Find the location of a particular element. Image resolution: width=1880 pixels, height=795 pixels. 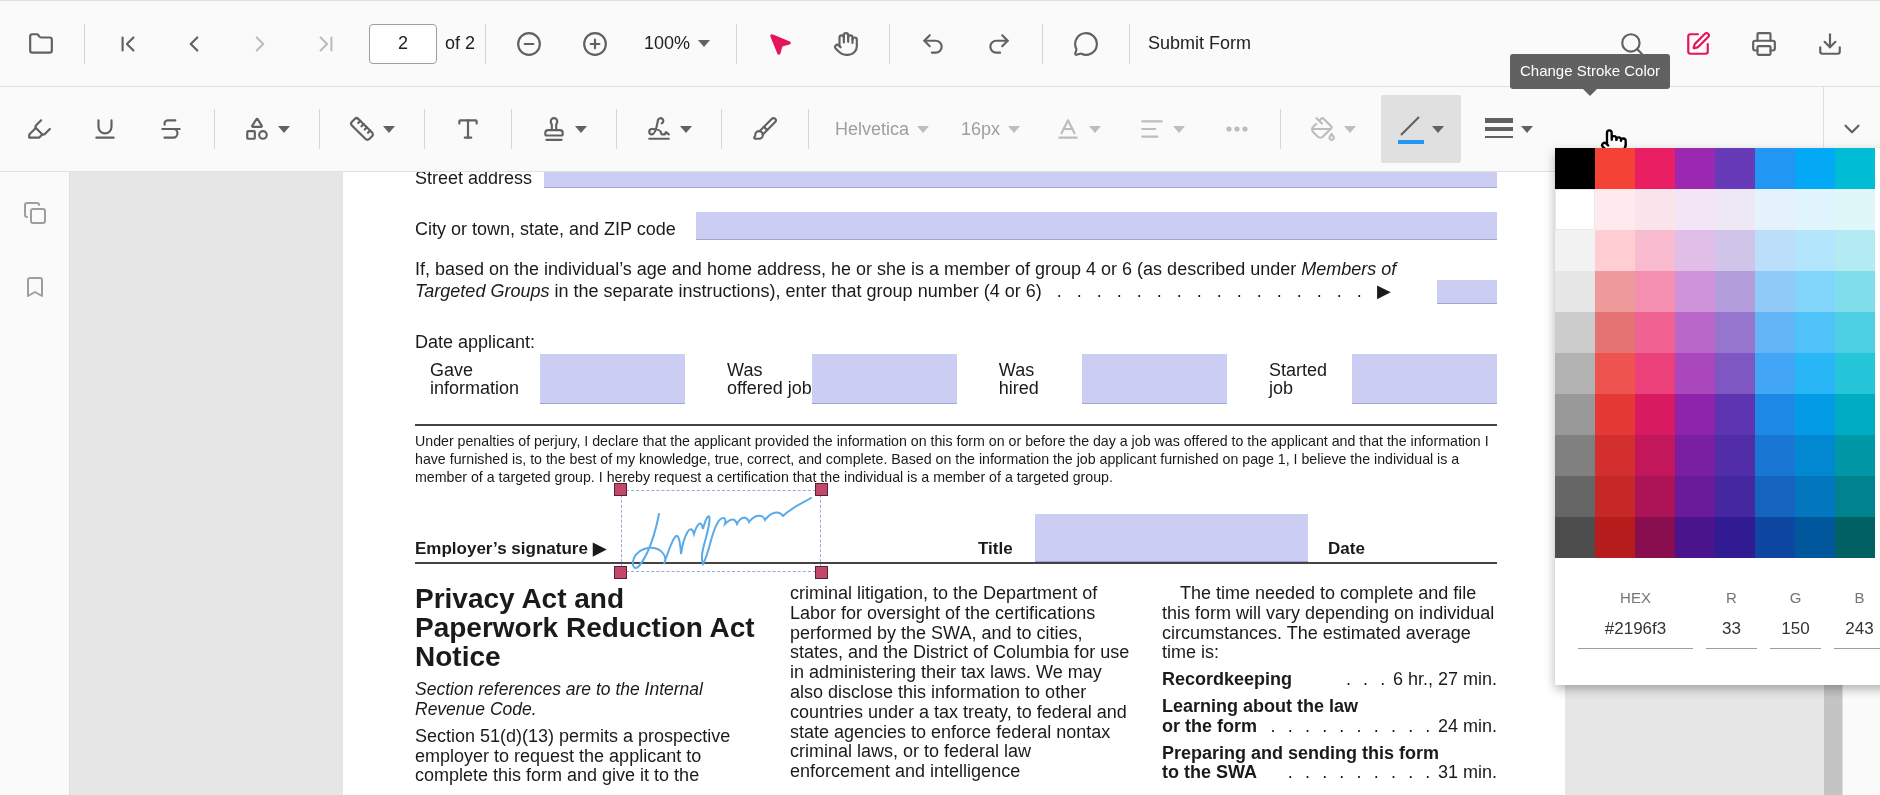

stroke-color-button is located at coordinates (1421, 129).